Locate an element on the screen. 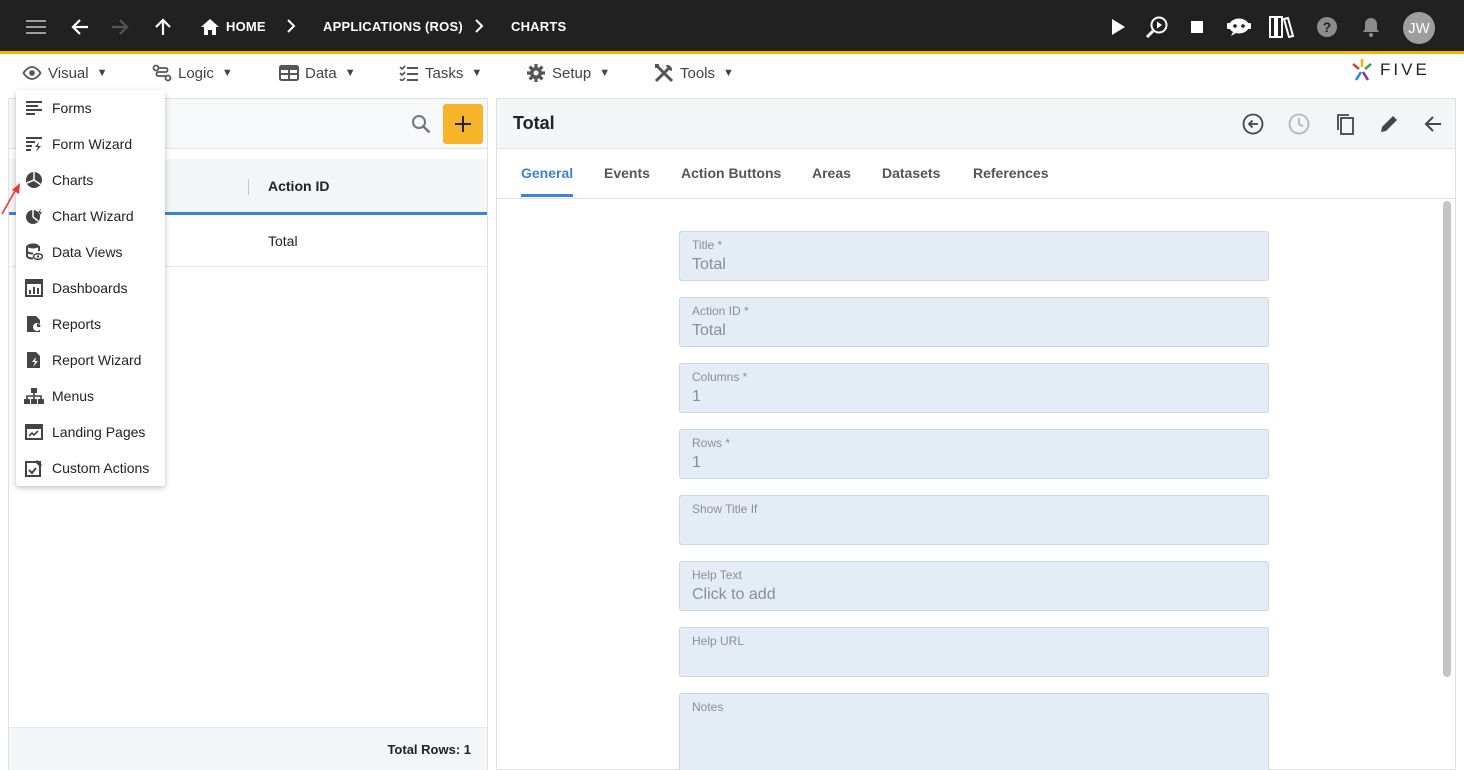  total-rows-label: Total Rows: 1 is located at coordinates (429, 749).